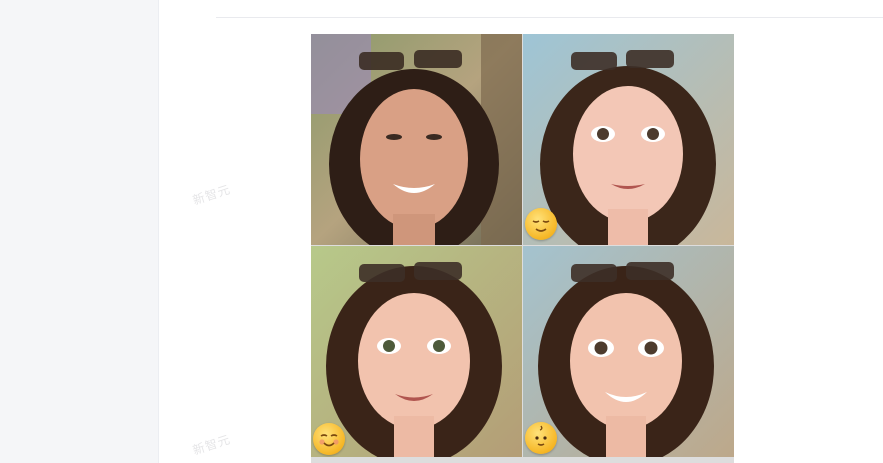 The image size is (883, 463). Describe the element at coordinates (541, 438) in the screenshot. I see `baby-face-emoji-icon` at that location.